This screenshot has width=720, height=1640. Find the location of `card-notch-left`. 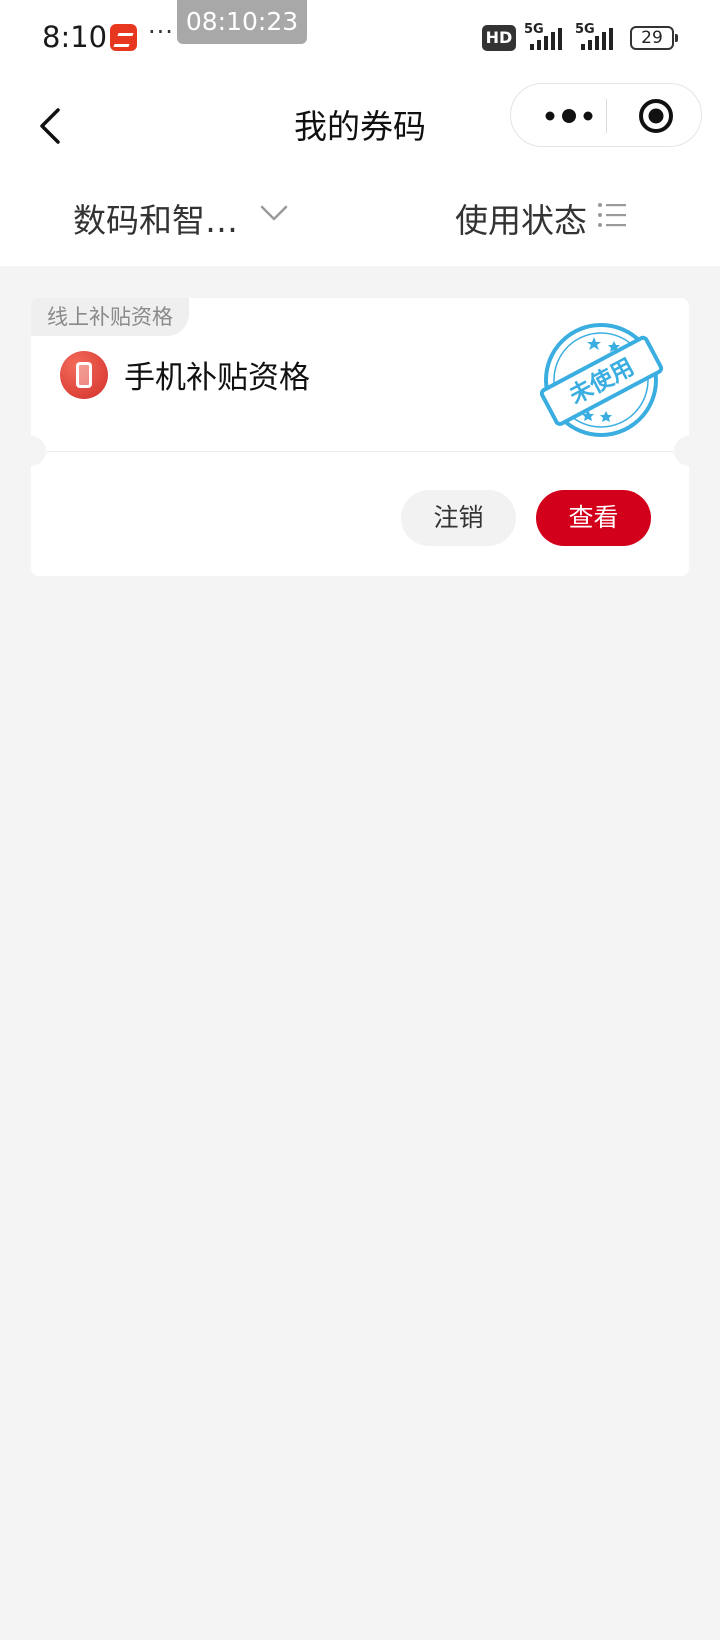

card-notch-left is located at coordinates (31, 451).